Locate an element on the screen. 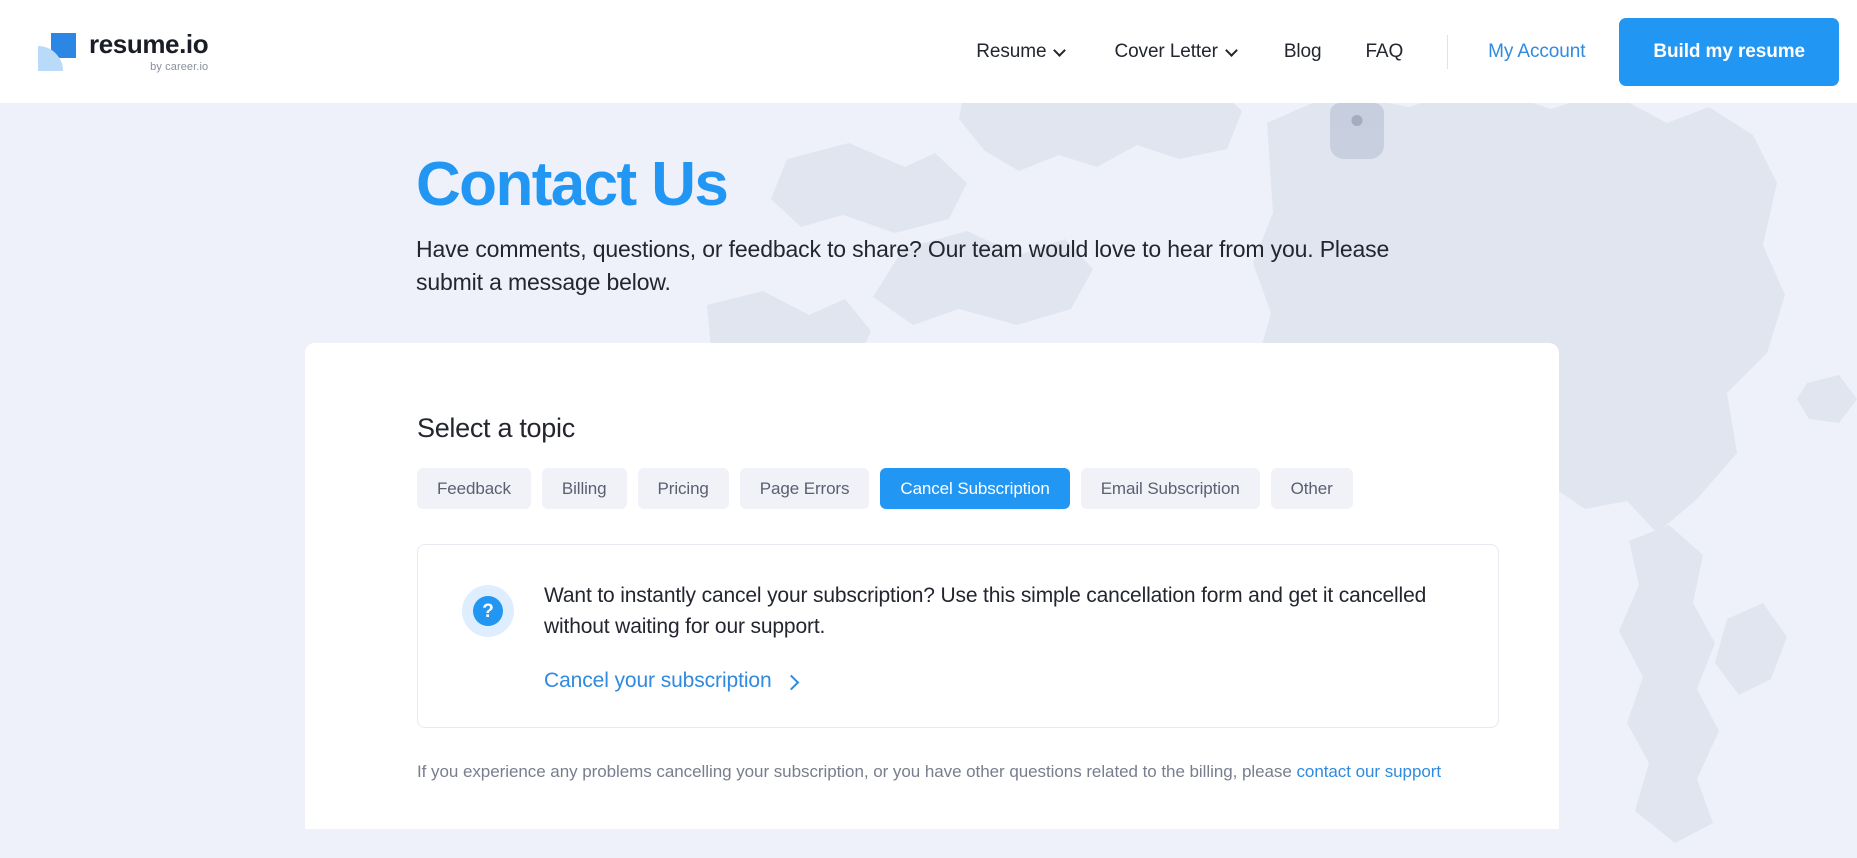  topic-chip-other: Other is located at coordinates (1311, 489).